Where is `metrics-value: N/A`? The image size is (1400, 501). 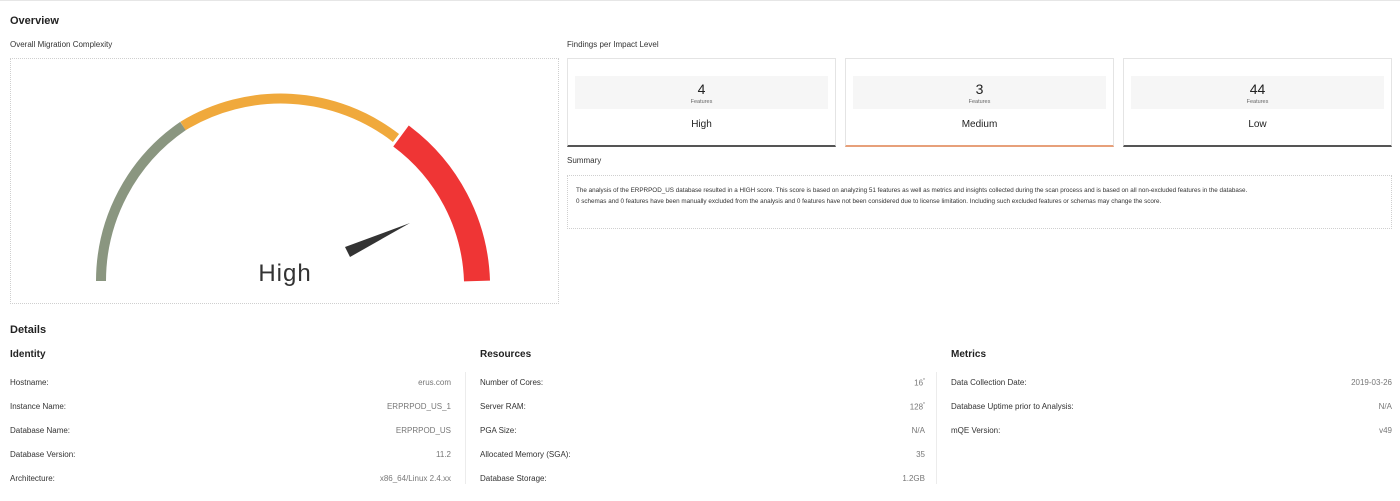 metrics-value: N/A is located at coordinates (1385, 406).